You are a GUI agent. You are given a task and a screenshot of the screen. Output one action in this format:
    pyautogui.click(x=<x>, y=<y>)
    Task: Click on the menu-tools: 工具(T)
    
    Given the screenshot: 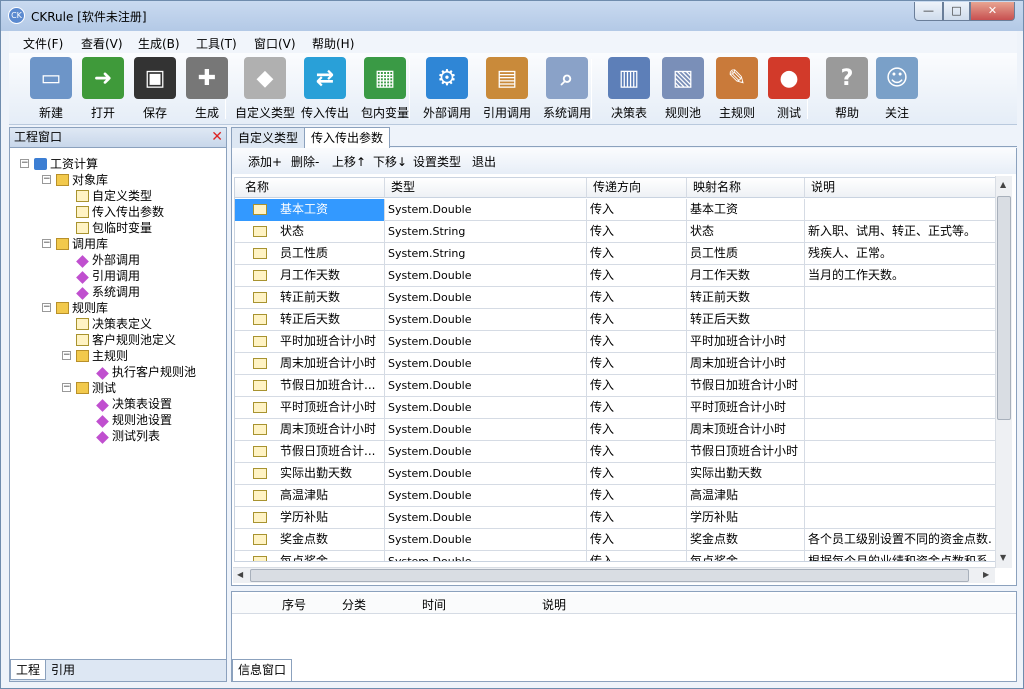 What is the action you would take?
    pyautogui.click(x=216, y=43)
    